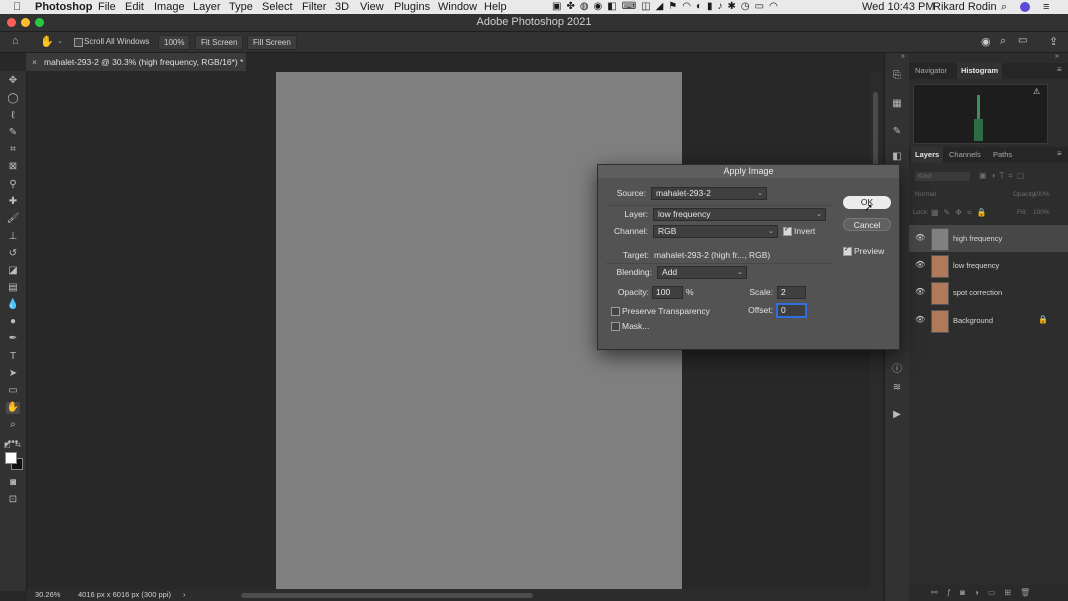  What do you see at coordinates (791, 292) in the screenshot?
I see `scale-input: 2` at bounding box center [791, 292].